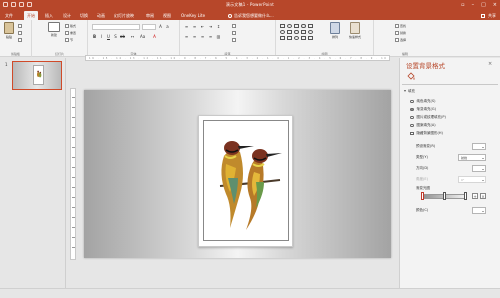  What do you see at coordinates (116, 27) in the screenshot?
I see `font-name-box` at bounding box center [116, 27].